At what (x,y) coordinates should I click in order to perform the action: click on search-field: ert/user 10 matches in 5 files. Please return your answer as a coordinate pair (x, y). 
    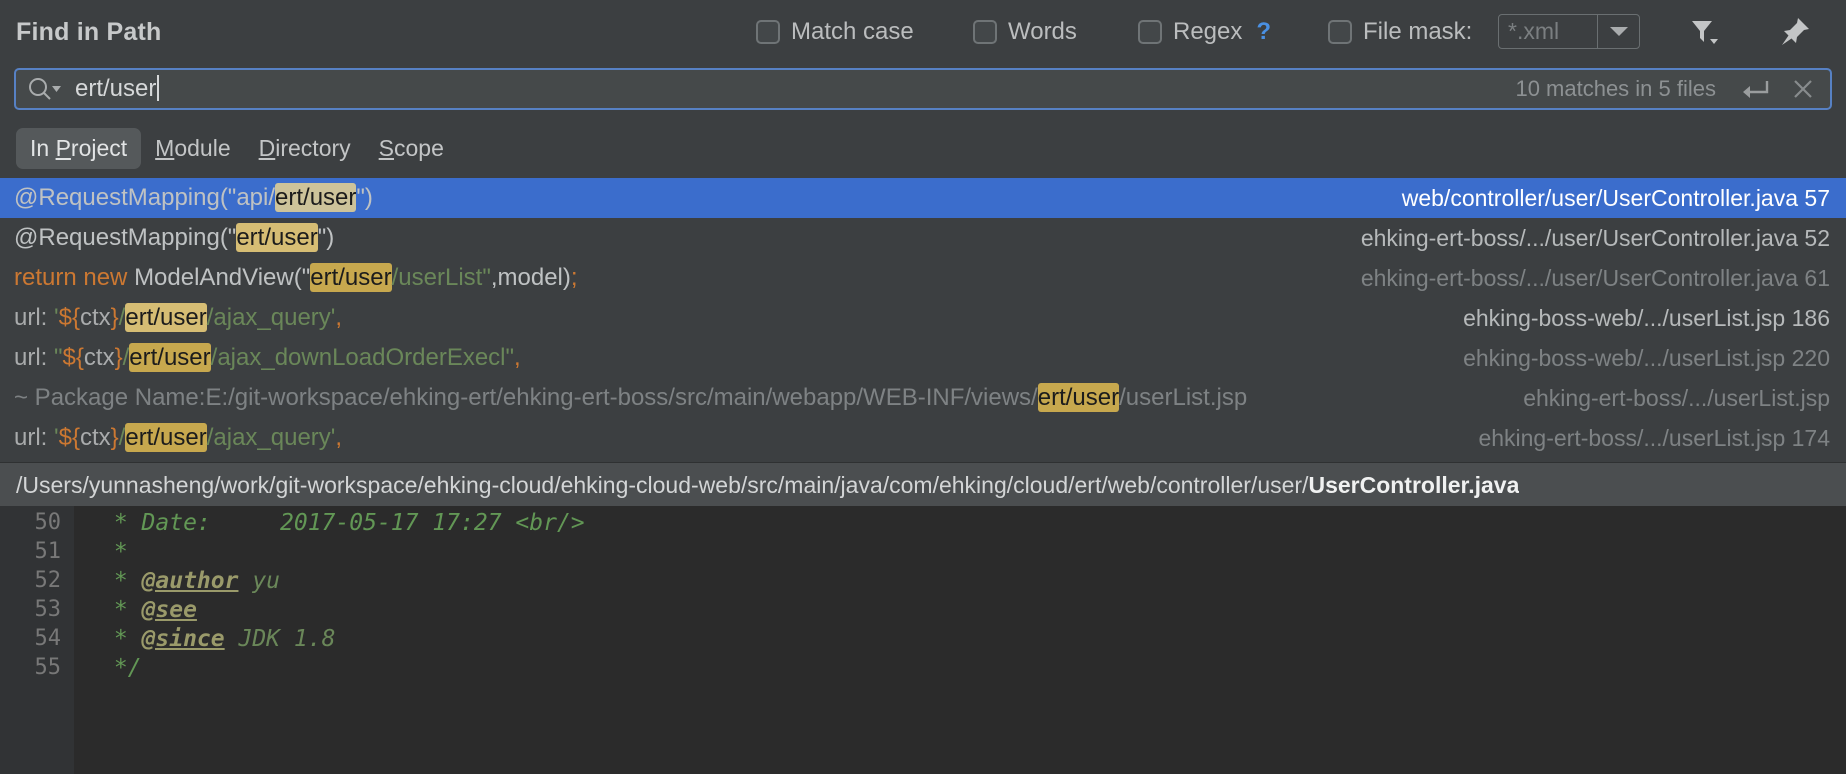
    Looking at the image, I should click on (923, 89).